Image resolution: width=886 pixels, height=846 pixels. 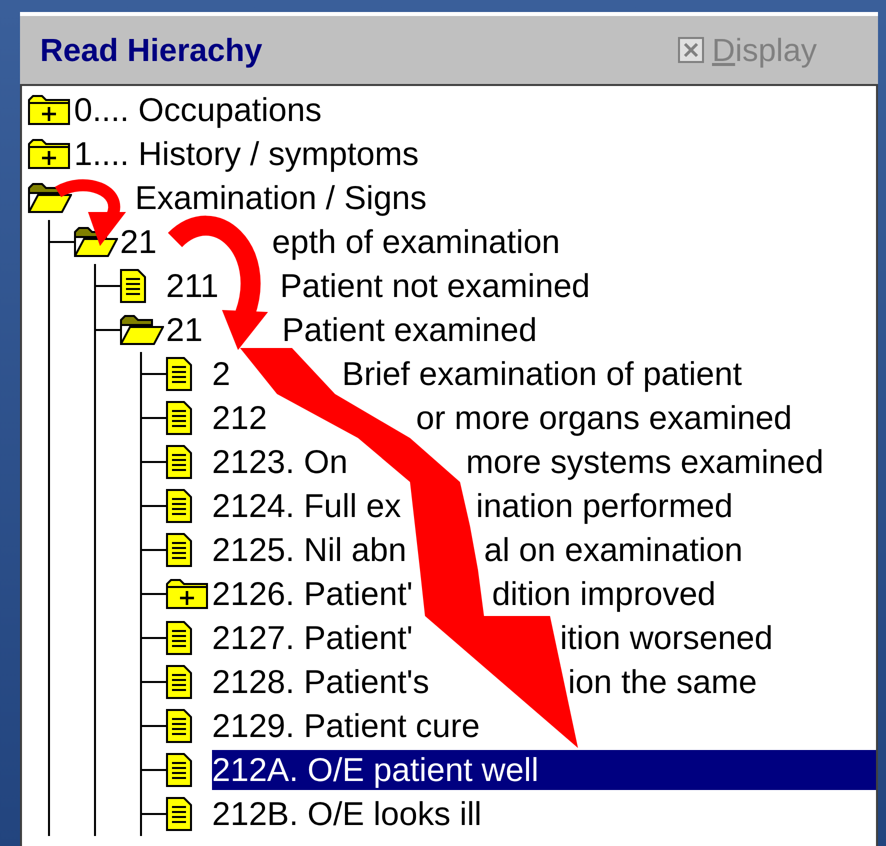 I want to click on tree-item: 2128. Patient's, so click(x=321, y=682).